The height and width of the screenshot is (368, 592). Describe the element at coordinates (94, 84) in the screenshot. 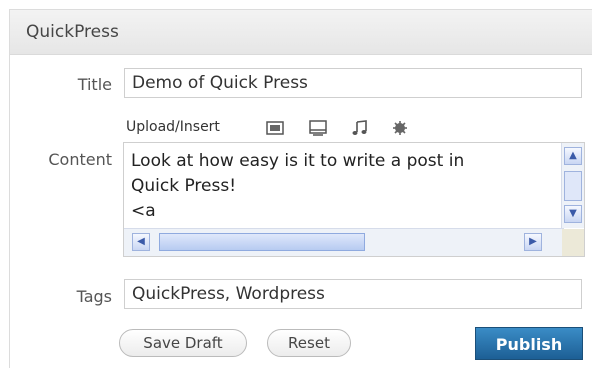

I see `title-label: Title` at that location.